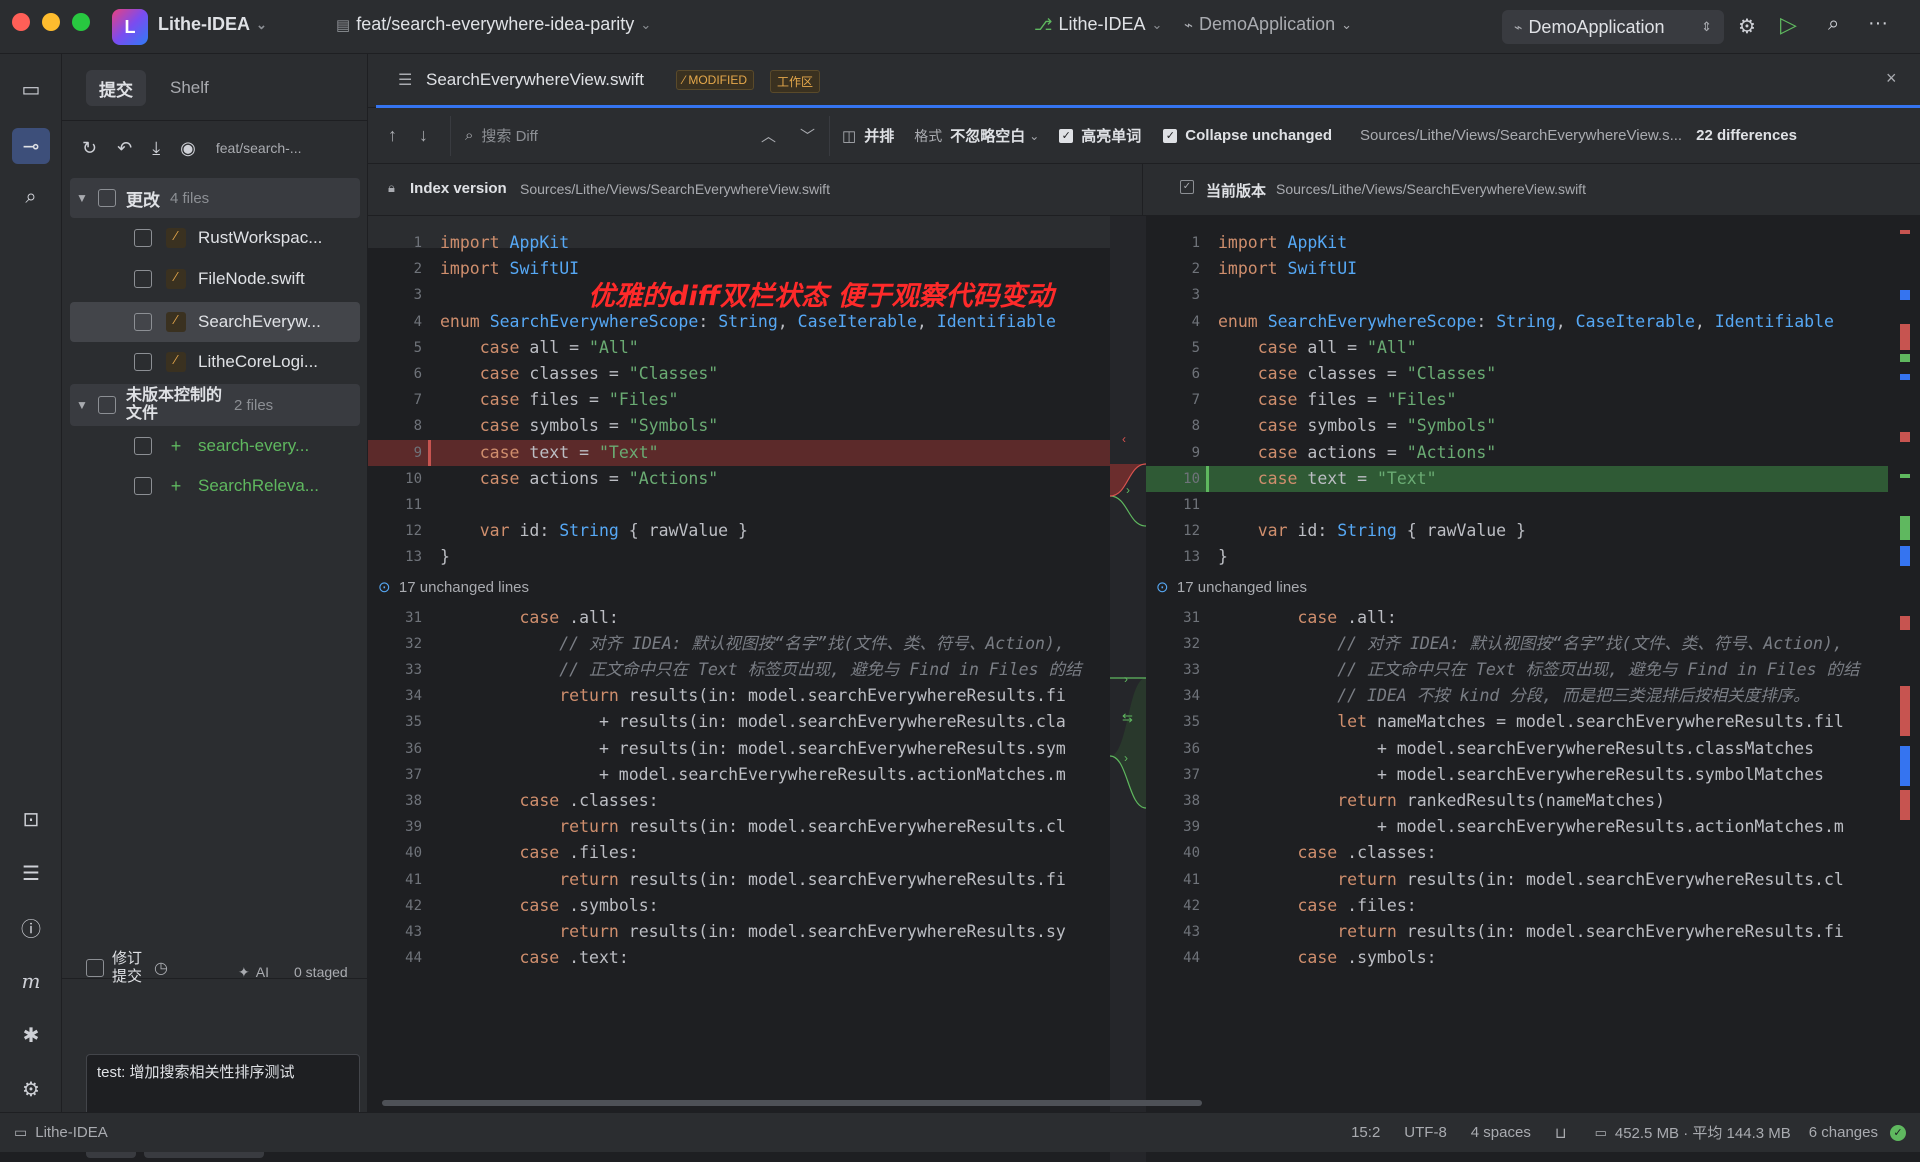 The width and height of the screenshot is (1920, 1162). I want to click on close-tab-icon: ×, so click(1891, 78).